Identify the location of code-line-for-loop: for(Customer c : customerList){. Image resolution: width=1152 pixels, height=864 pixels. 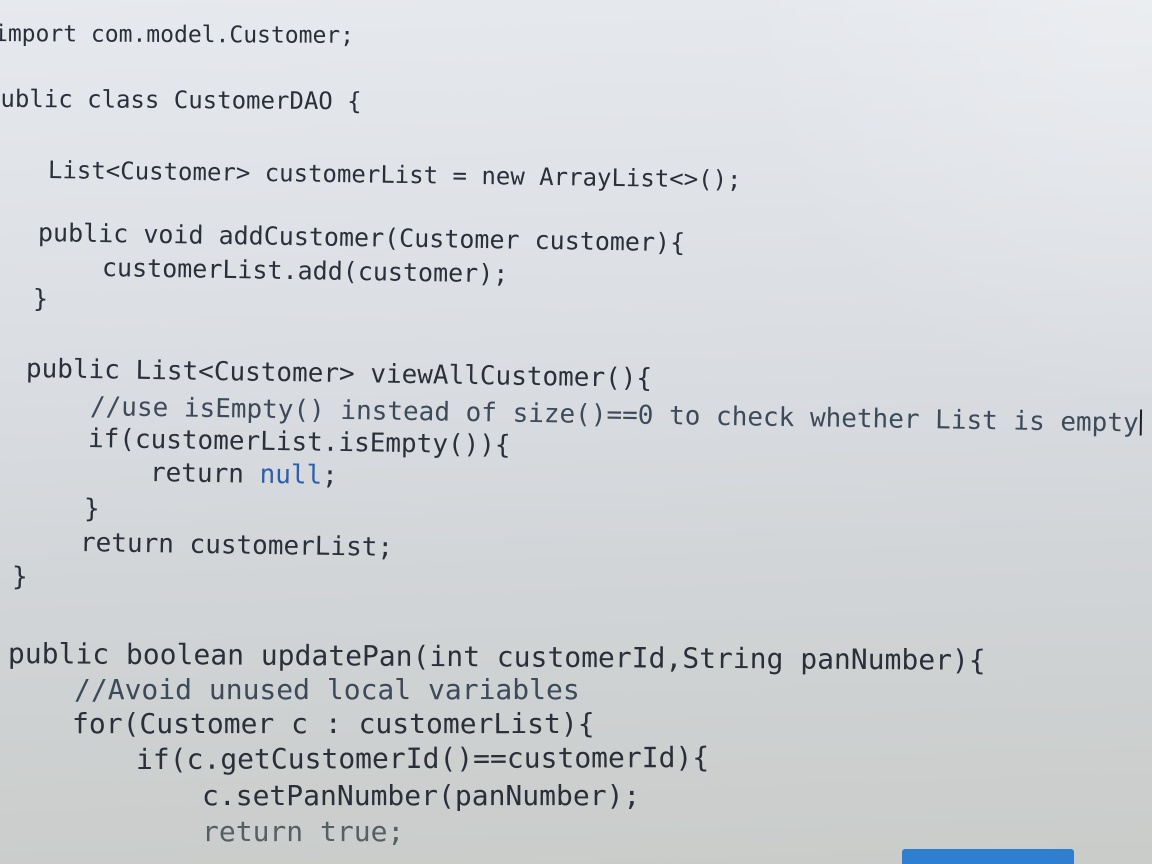
(333, 723).